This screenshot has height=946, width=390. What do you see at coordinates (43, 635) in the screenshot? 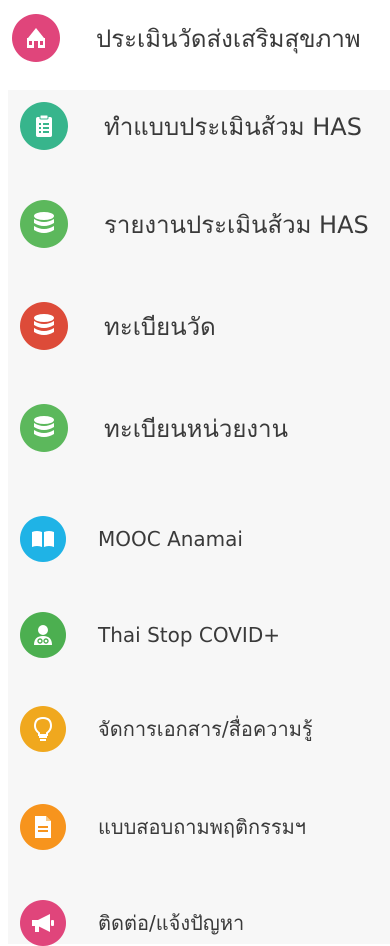
I see `user-group-icon` at bounding box center [43, 635].